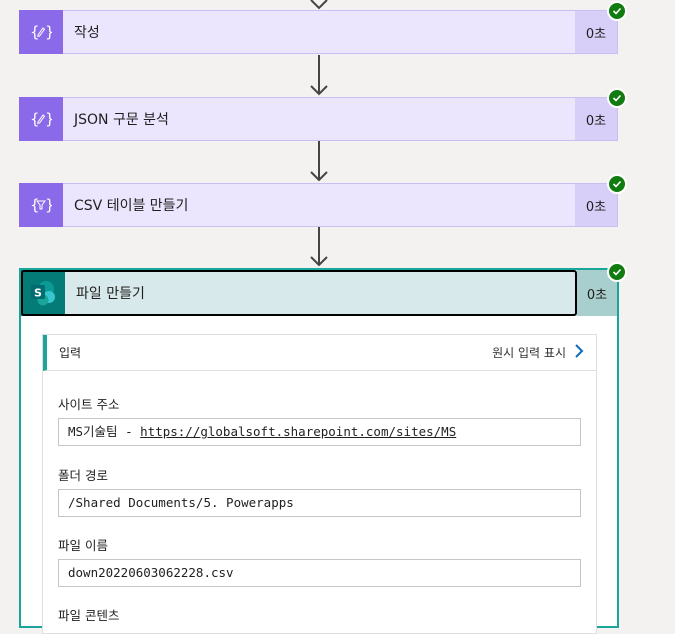 This screenshot has width=675, height=634. I want to click on inputs-header: 입력 원시 입력 표시, so click(319, 353).